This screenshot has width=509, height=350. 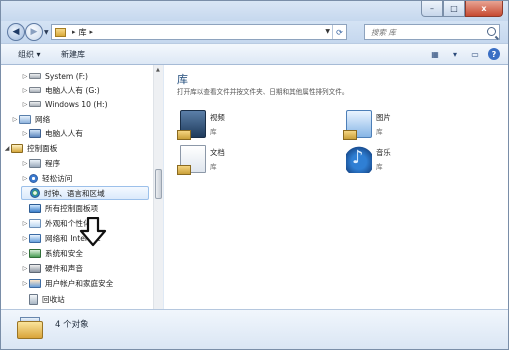 I want to click on close-button: x, so click(x=484, y=9).